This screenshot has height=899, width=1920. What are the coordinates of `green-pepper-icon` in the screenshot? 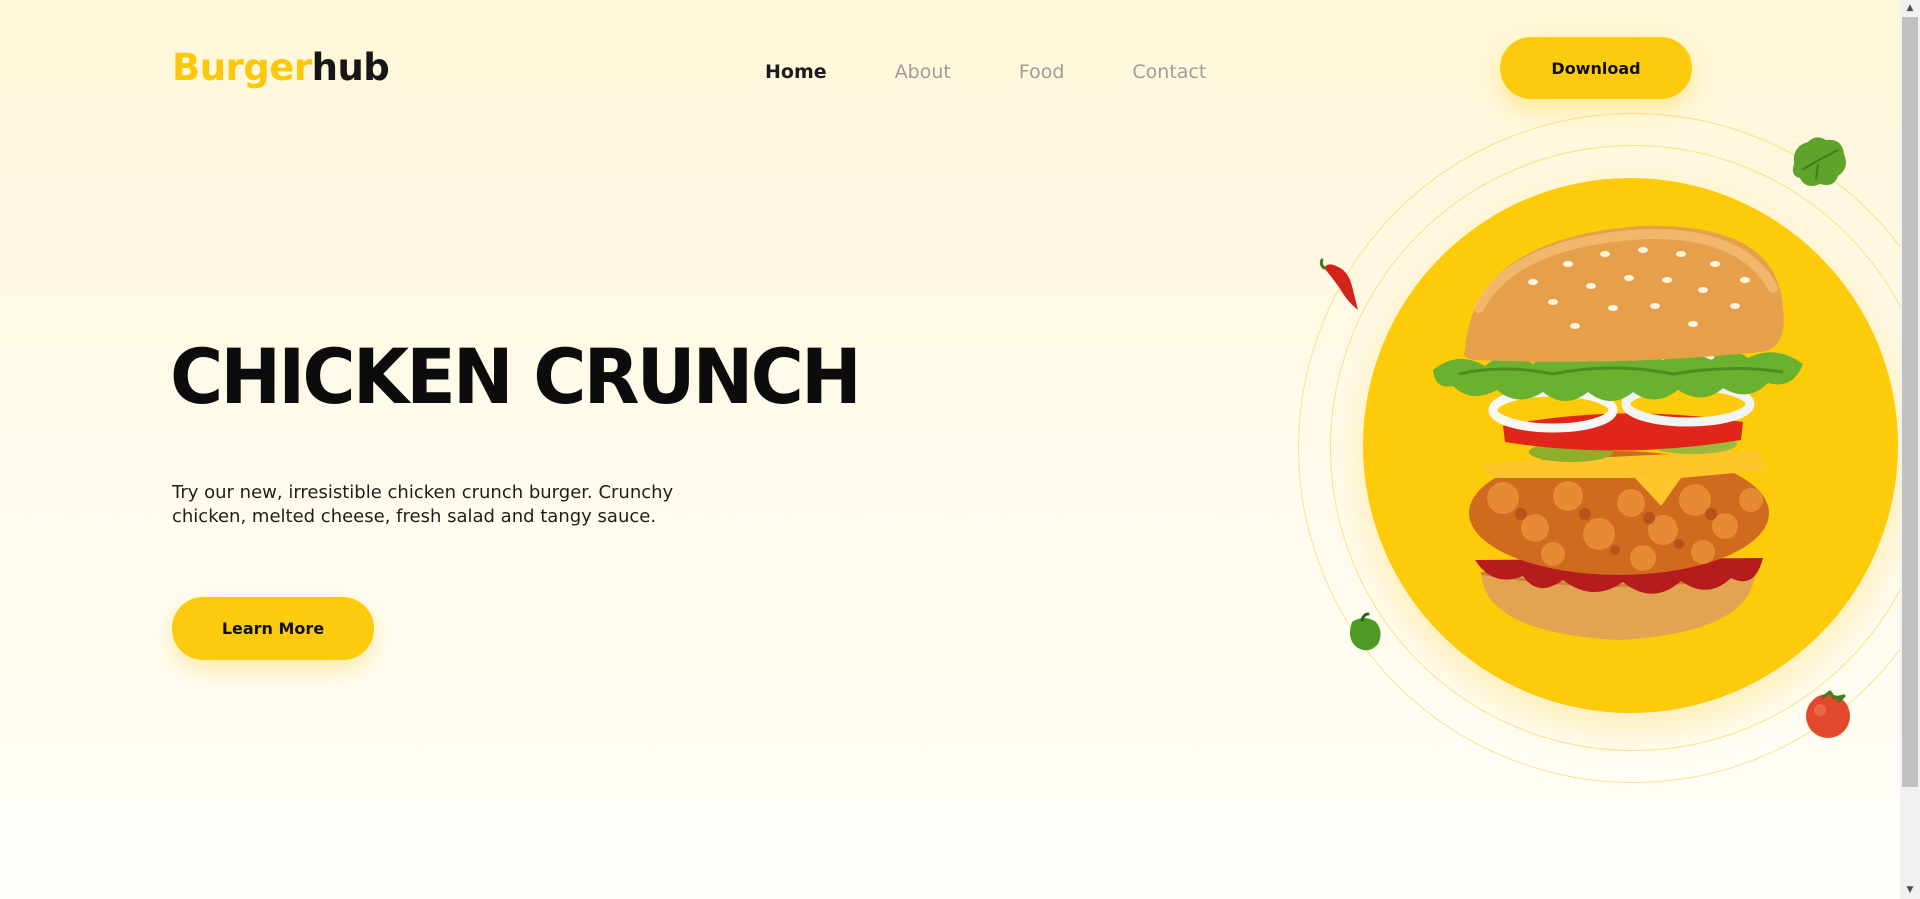 It's located at (1365, 631).